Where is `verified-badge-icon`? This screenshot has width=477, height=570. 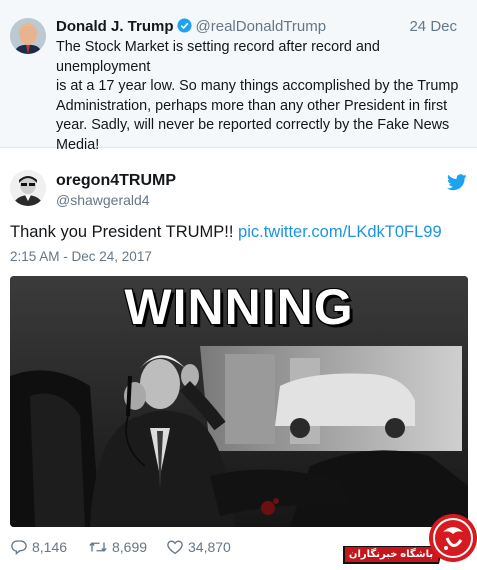
verified-badge-icon is located at coordinates (184, 27).